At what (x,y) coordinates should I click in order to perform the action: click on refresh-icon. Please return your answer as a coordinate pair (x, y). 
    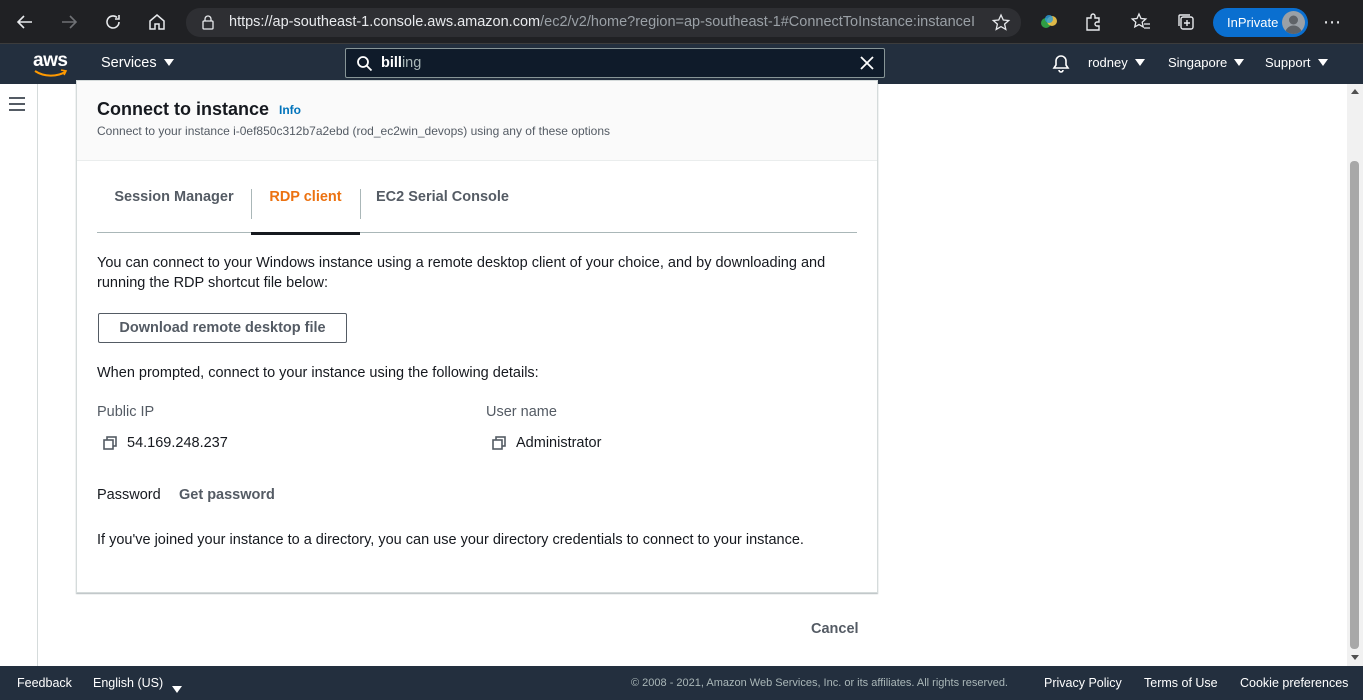
    Looking at the image, I should click on (113, 22).